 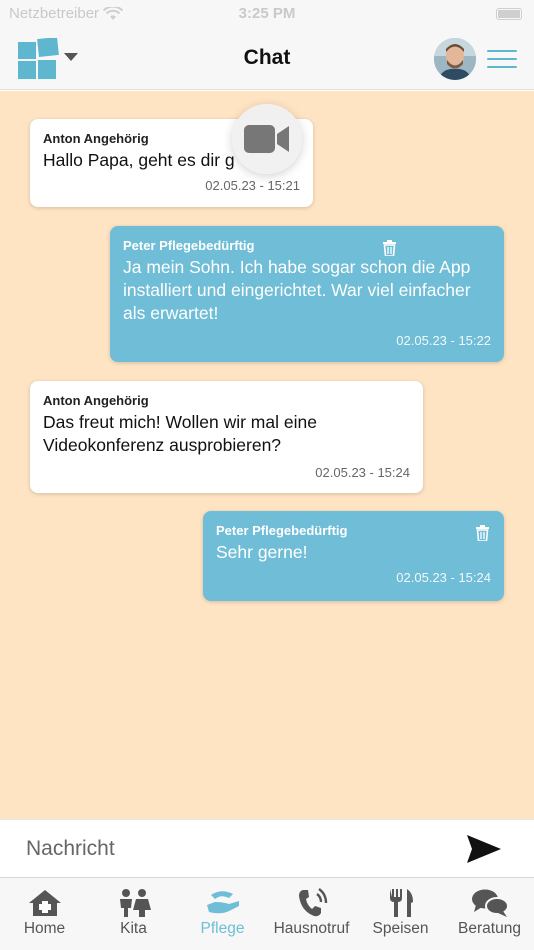 I want to click on tab-beratung: Beratung, so click(x=489, y=914).